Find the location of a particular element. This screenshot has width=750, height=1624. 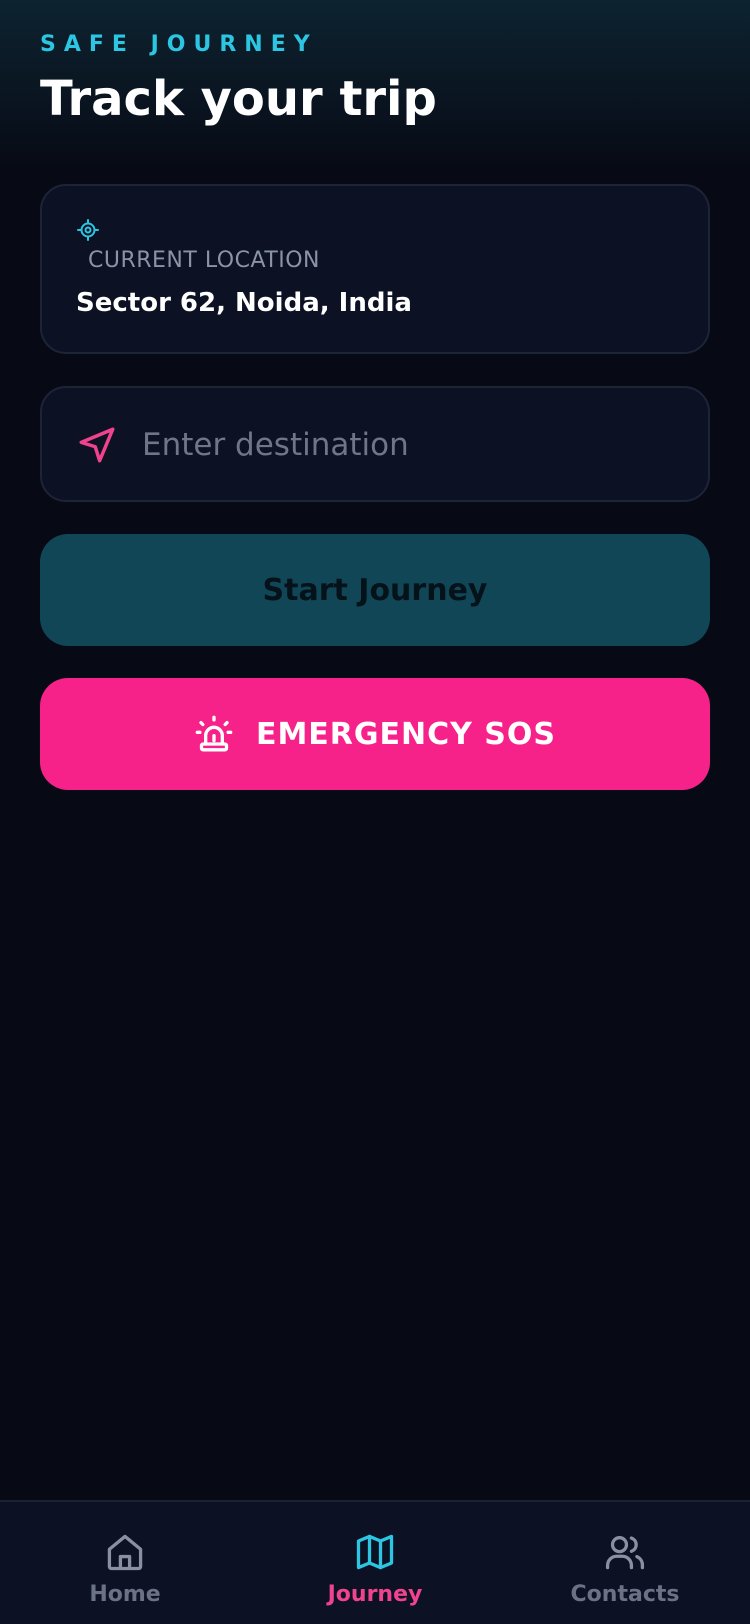

current-location-value: Sector 62, Noida, India is located at coordinates (244, 303).